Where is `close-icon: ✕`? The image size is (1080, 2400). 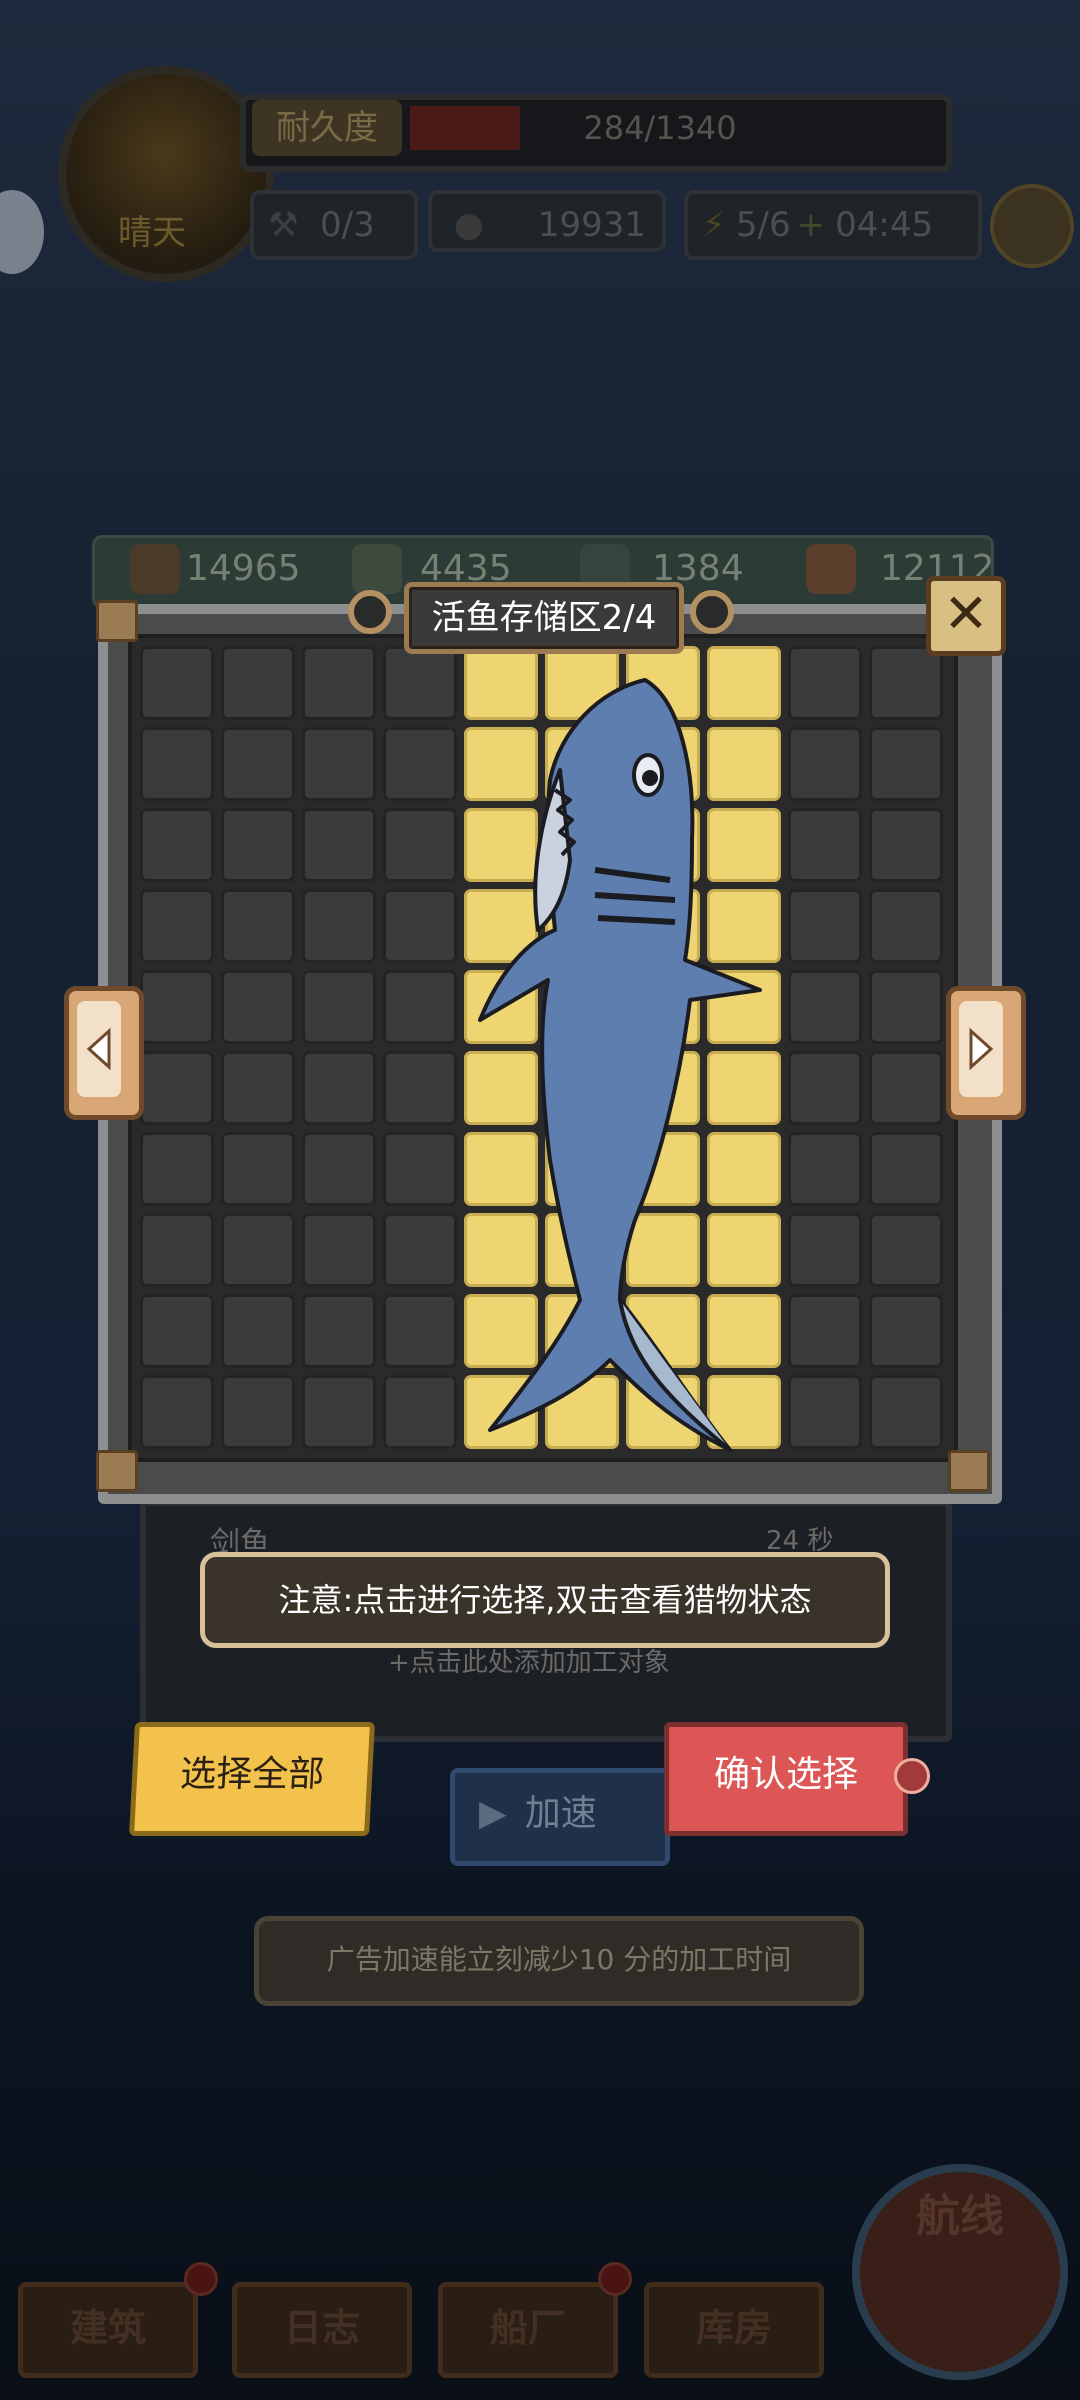
close-icon: ✕ is located at coordinates (966, 613).